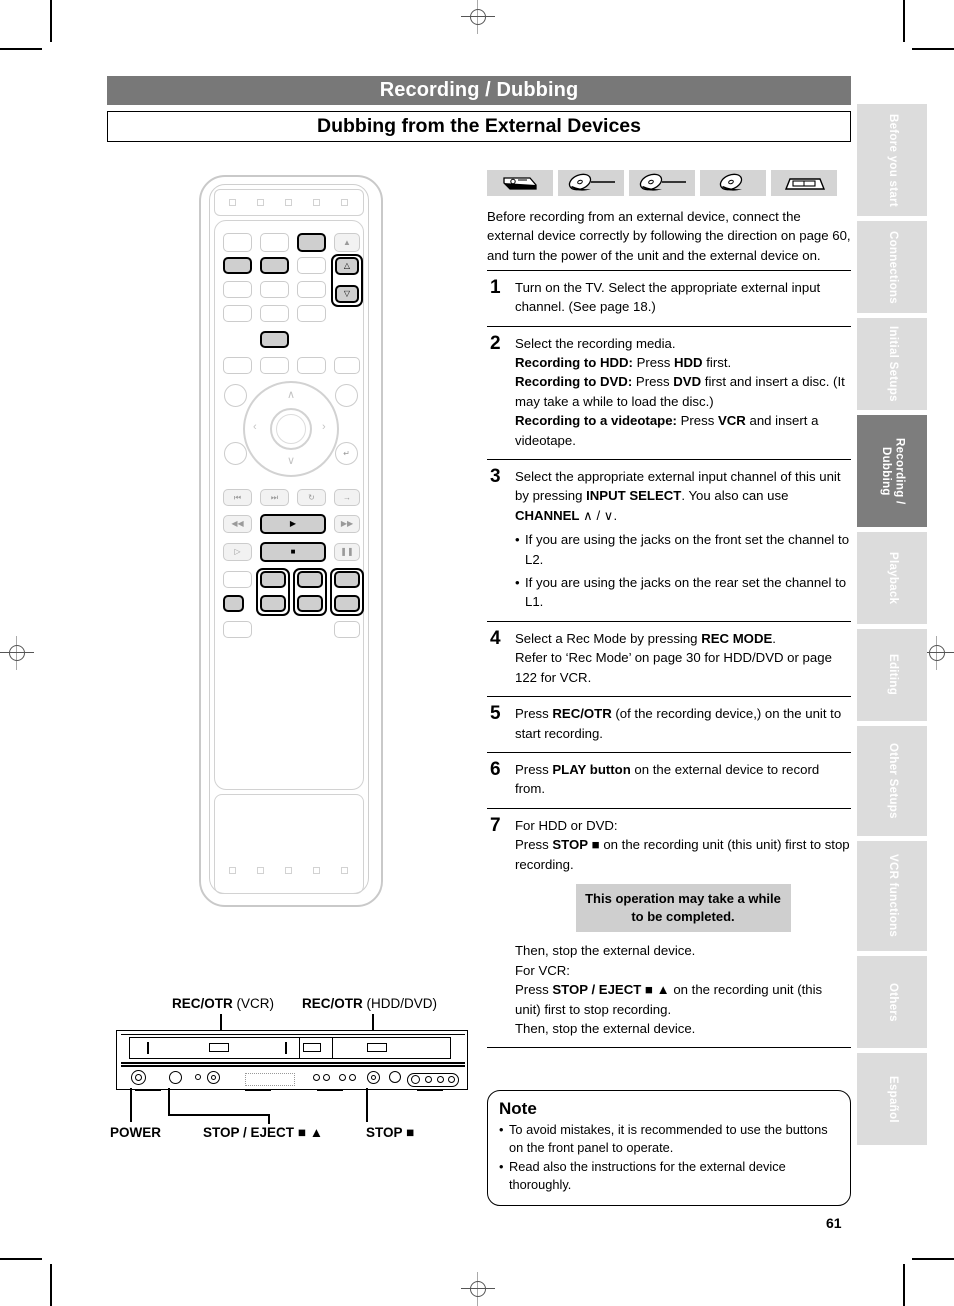 The height and width of the screenshot is (1306, 954). What do you see at coordinates (237, 552) in the screenshot?
I see `remote-button-slow: ▷` at bounding box center [237, 552].